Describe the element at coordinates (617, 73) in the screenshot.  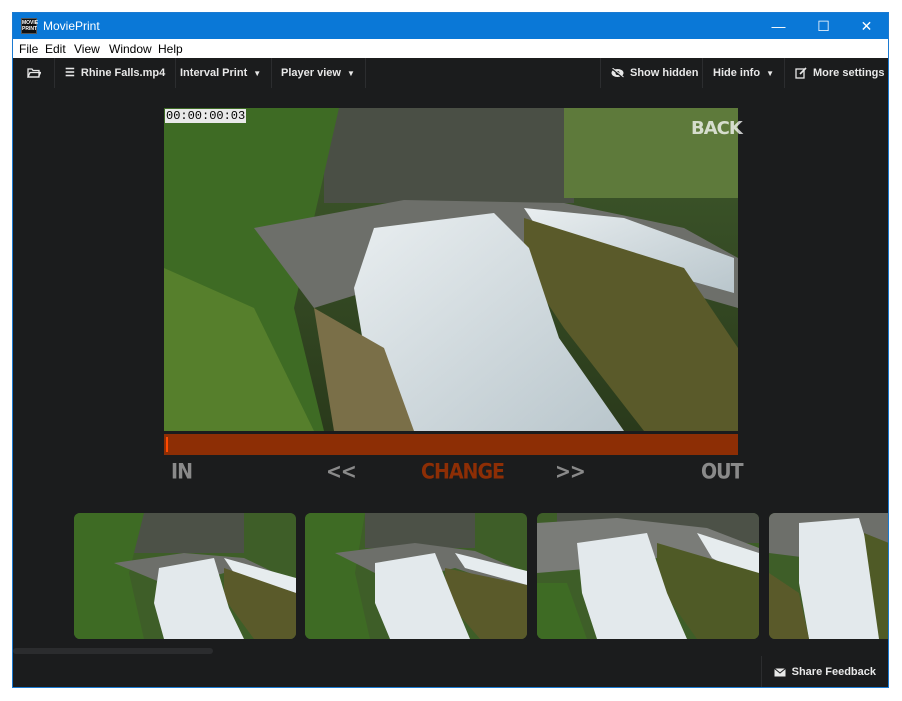
I see `eye-slash-icon` at that location.